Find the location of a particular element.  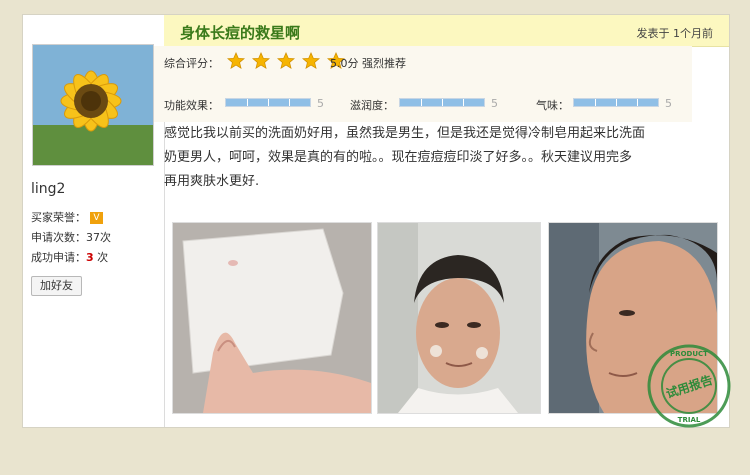

success-count: 成功申请：3 次 is located at coordinates (69, 257).